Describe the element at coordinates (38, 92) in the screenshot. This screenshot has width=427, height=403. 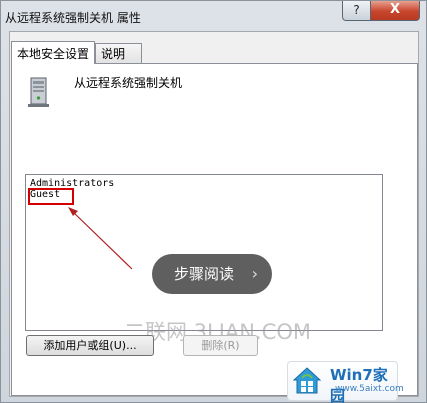
I see `server-tower-icon` at that location.